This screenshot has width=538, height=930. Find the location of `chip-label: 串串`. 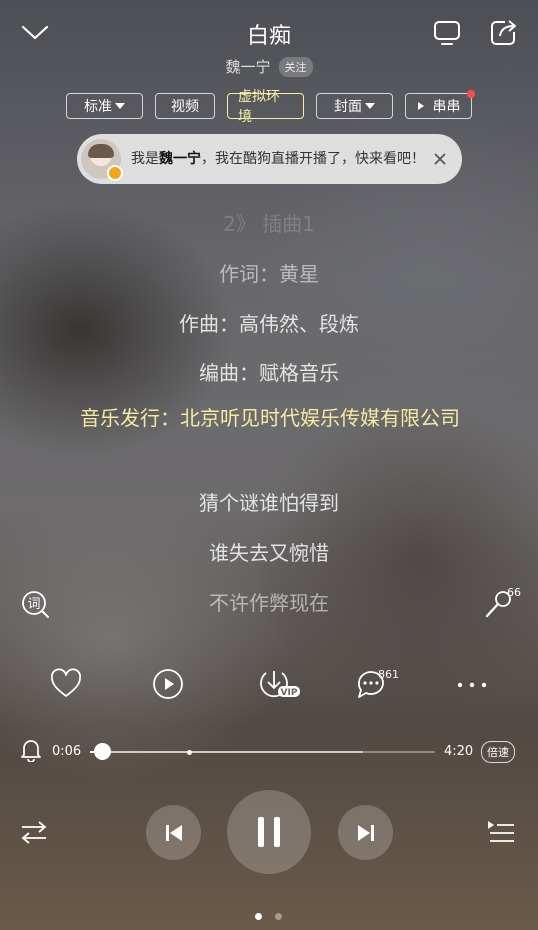

chip-label: 串串 is located at coordinates (446, 107).